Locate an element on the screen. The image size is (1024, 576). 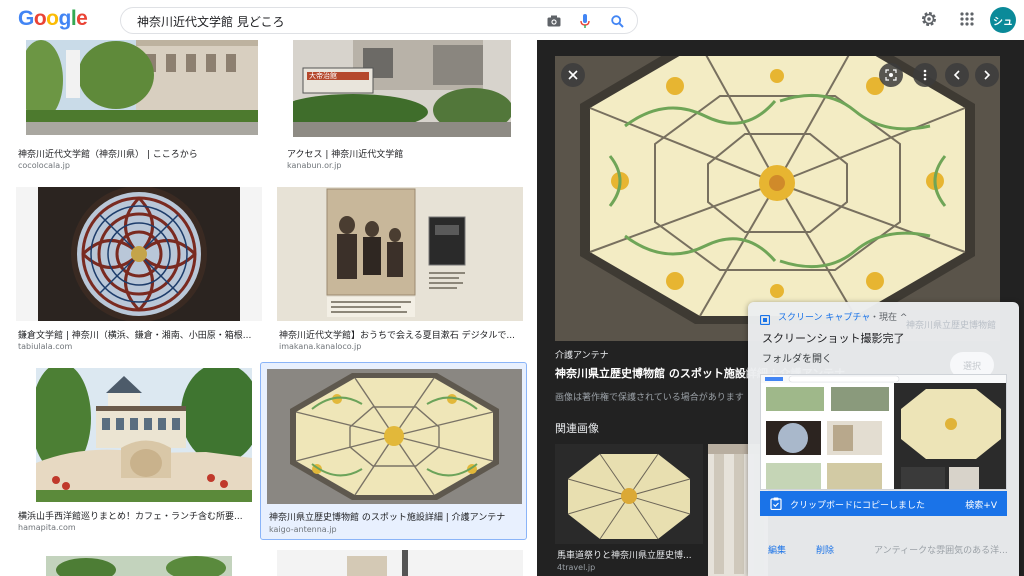
clipboard-toast: クリップボードにコピーしました 検索+V is located at coordinates (883, 503).